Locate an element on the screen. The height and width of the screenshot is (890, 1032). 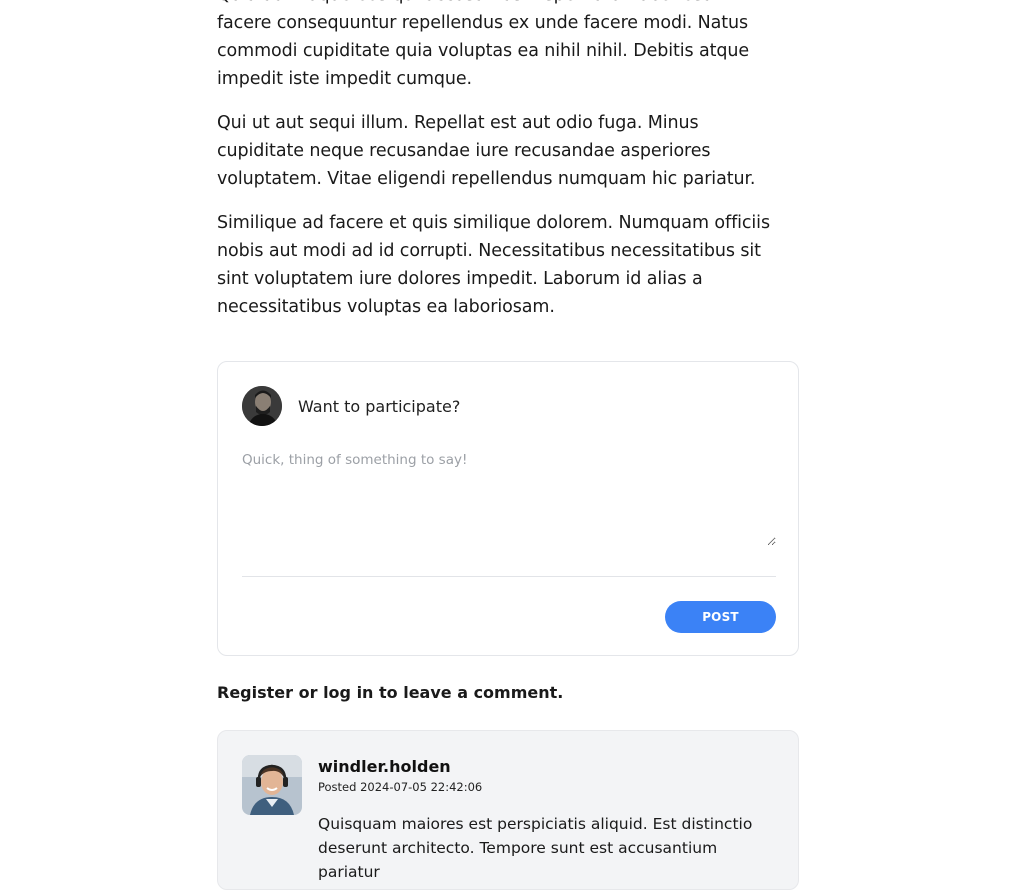
commenter-avatar-icon is located at coordinates (272, 785).